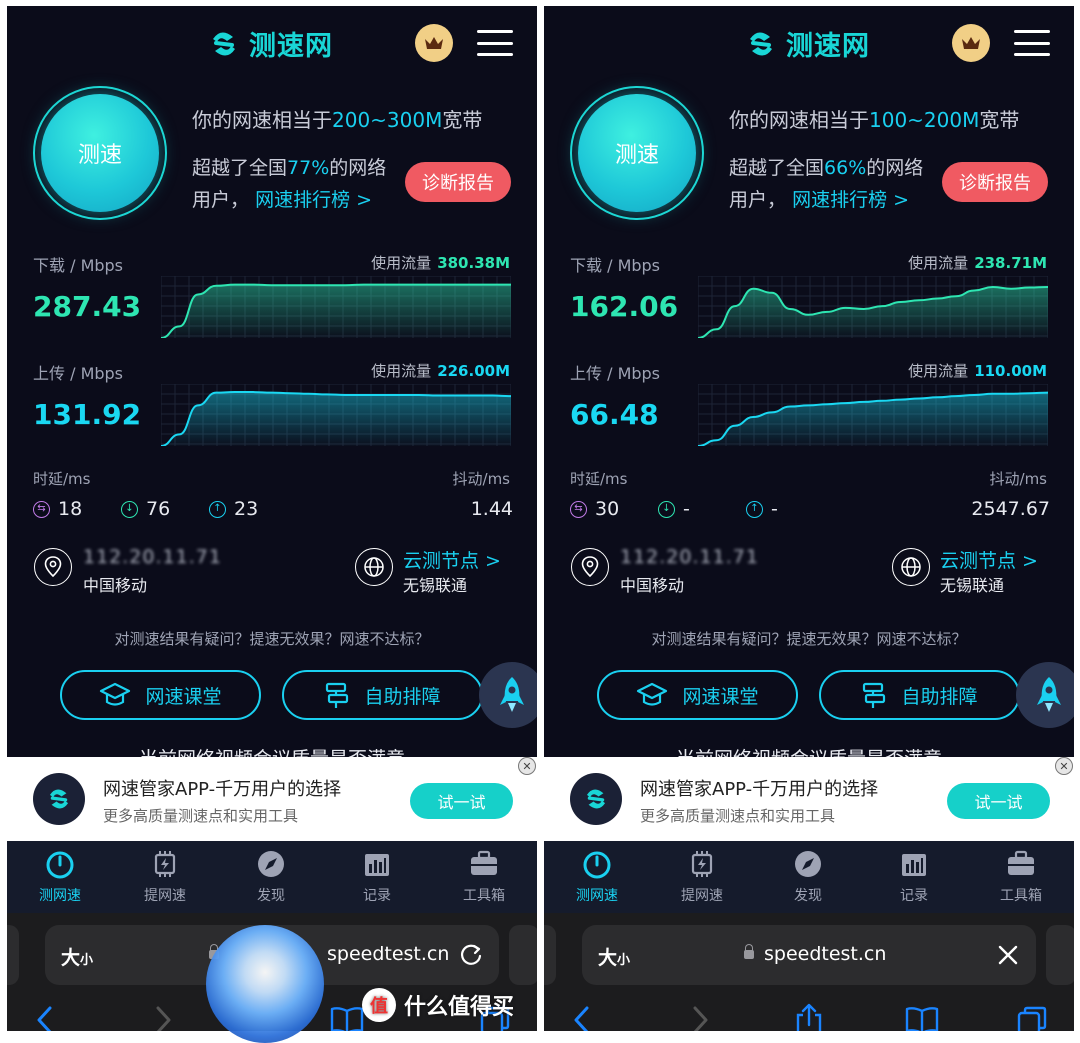  I want to click on download-usage-value: 380.38M, so click(473, 263).